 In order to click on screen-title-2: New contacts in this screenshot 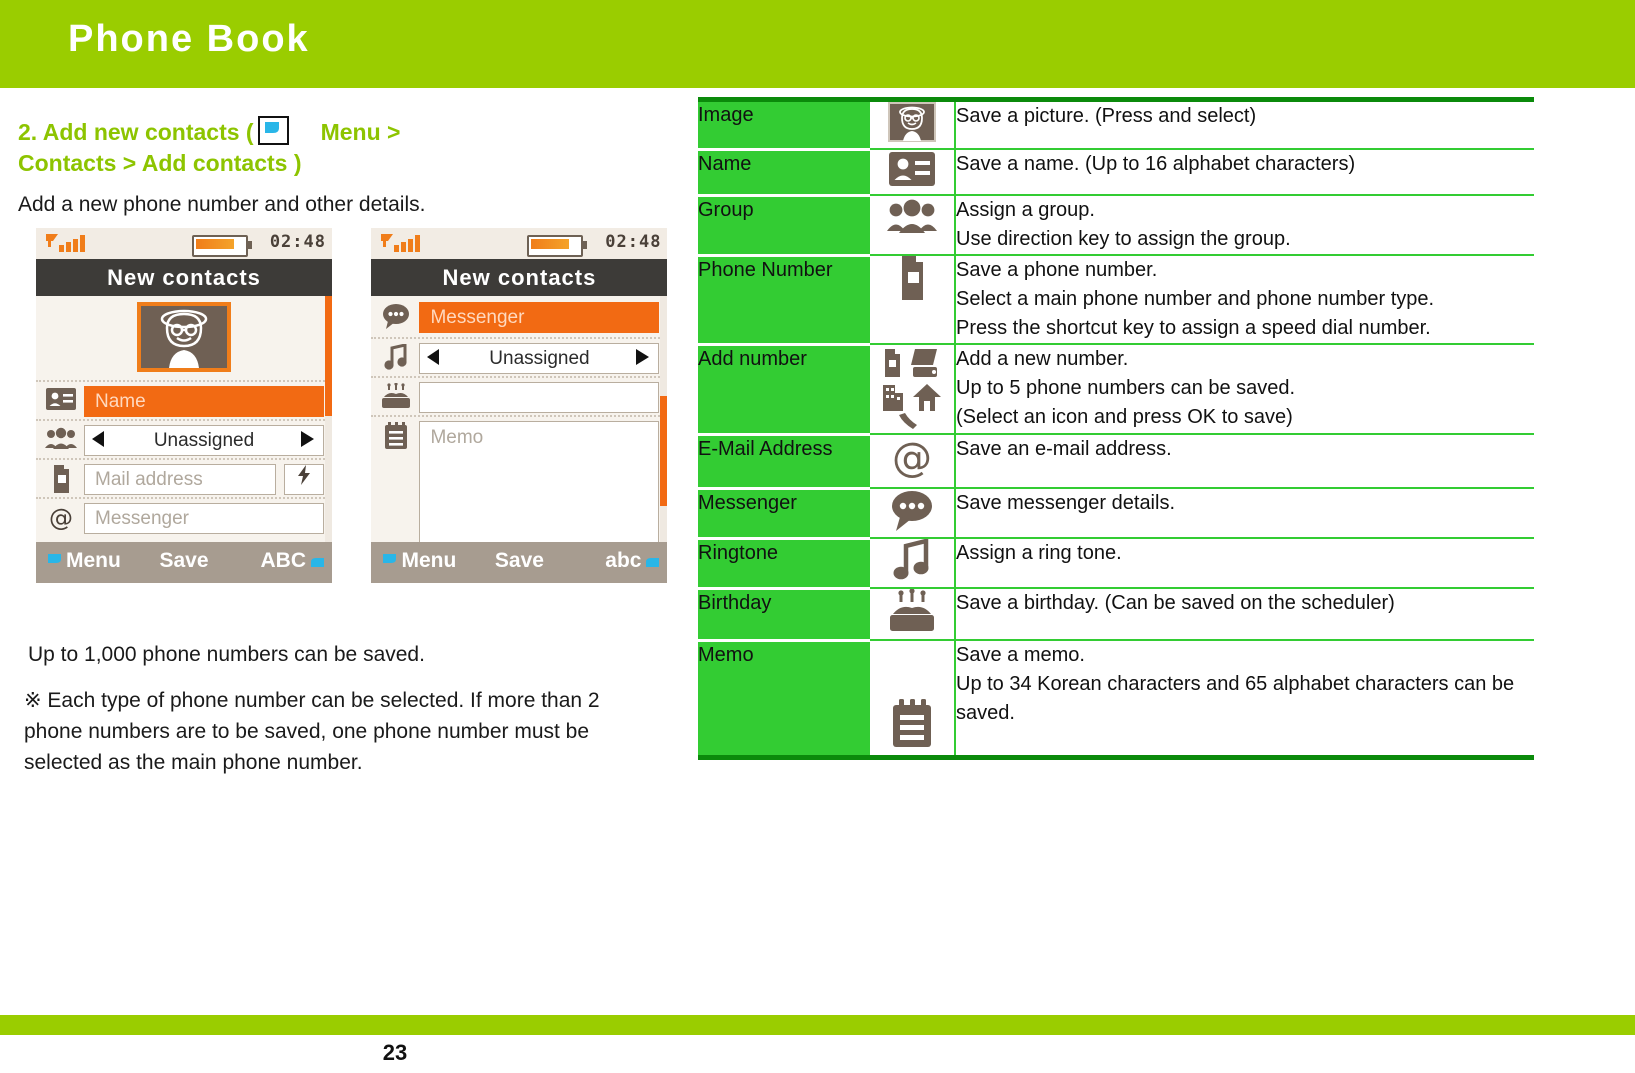, I will do `click(519, 277)`.